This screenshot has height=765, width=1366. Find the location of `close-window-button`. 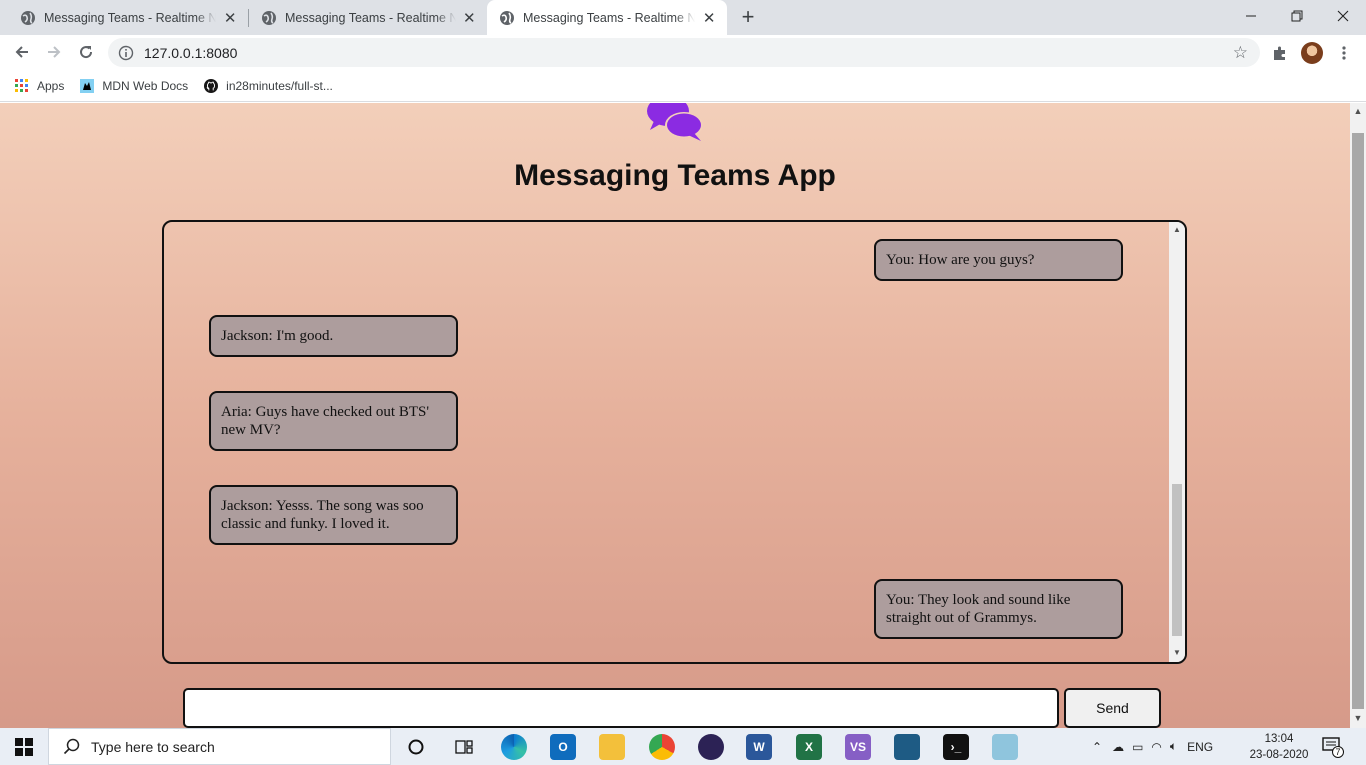

close-window-button is located at coordinates (1343, 16).